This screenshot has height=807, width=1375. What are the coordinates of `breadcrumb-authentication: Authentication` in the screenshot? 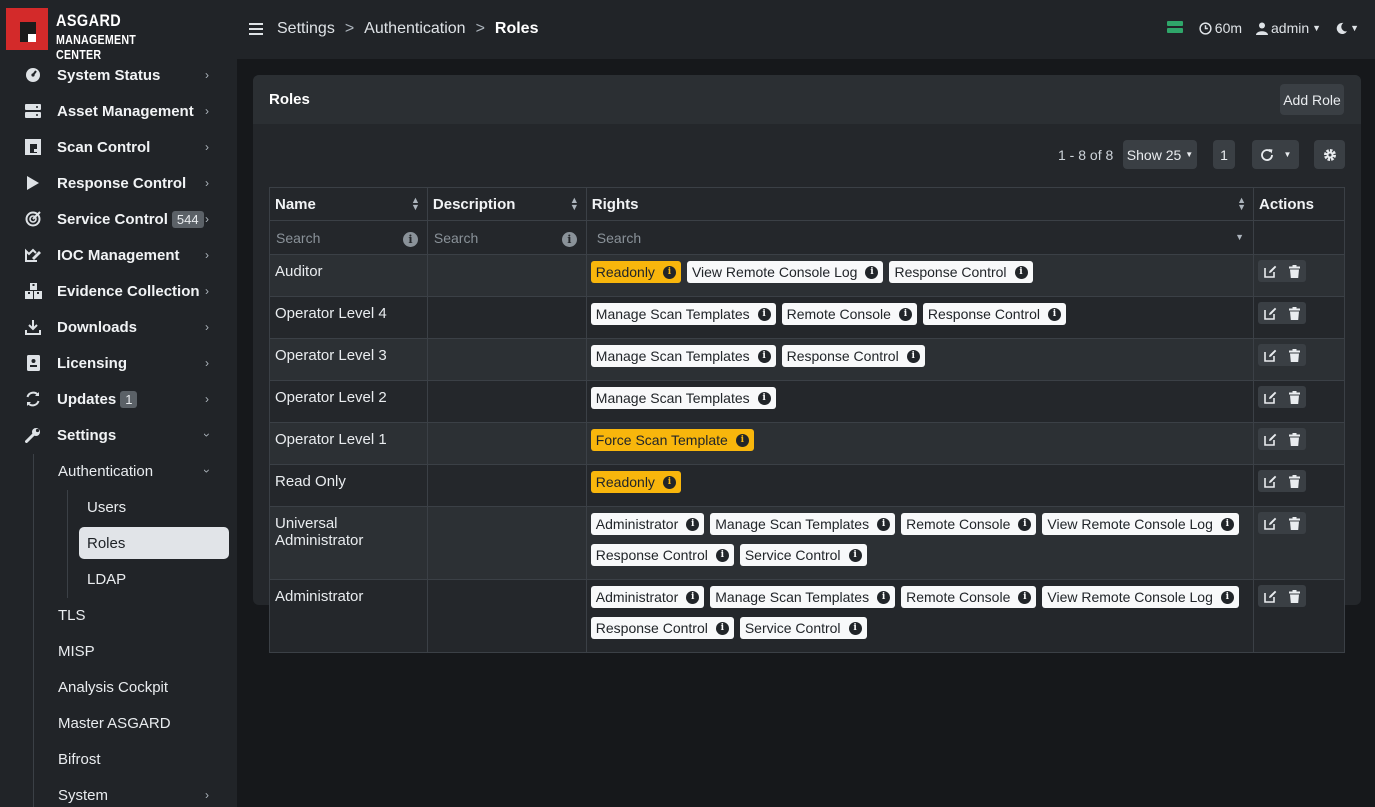 It's located at (414, 28).